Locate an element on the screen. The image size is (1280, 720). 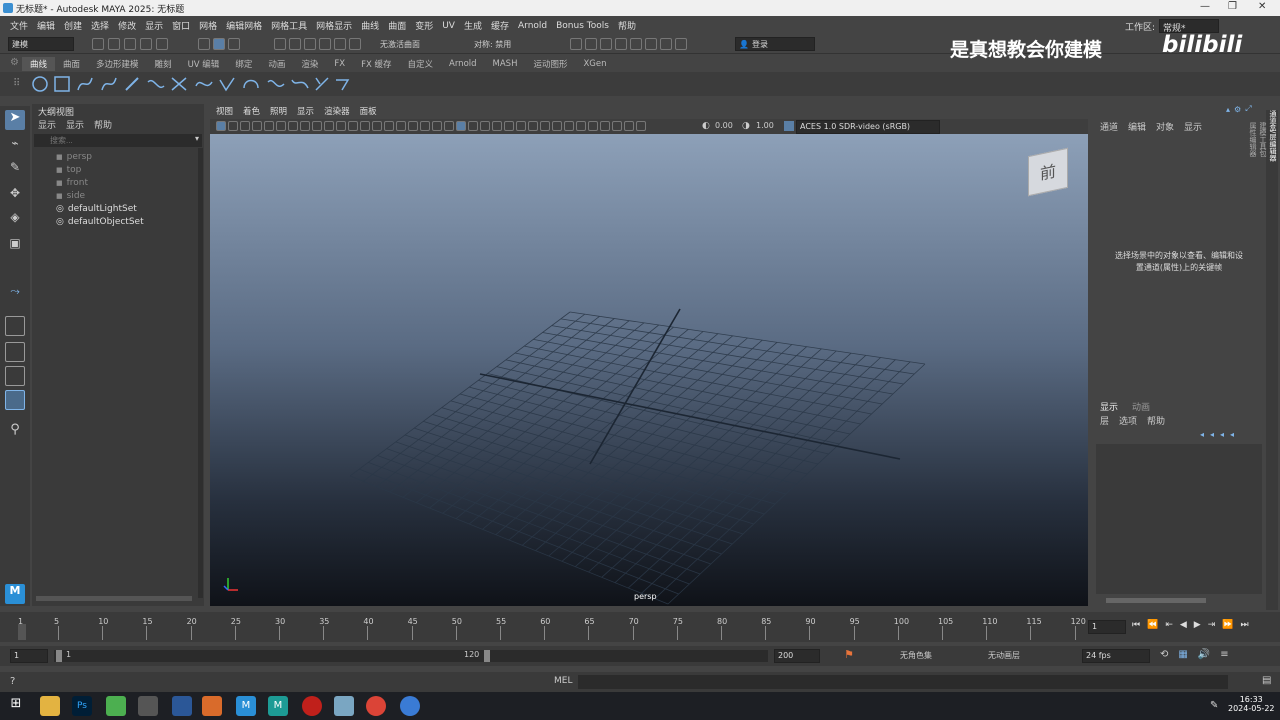
scale-tool-icon: ▣ is located at coordinates (15, 246).